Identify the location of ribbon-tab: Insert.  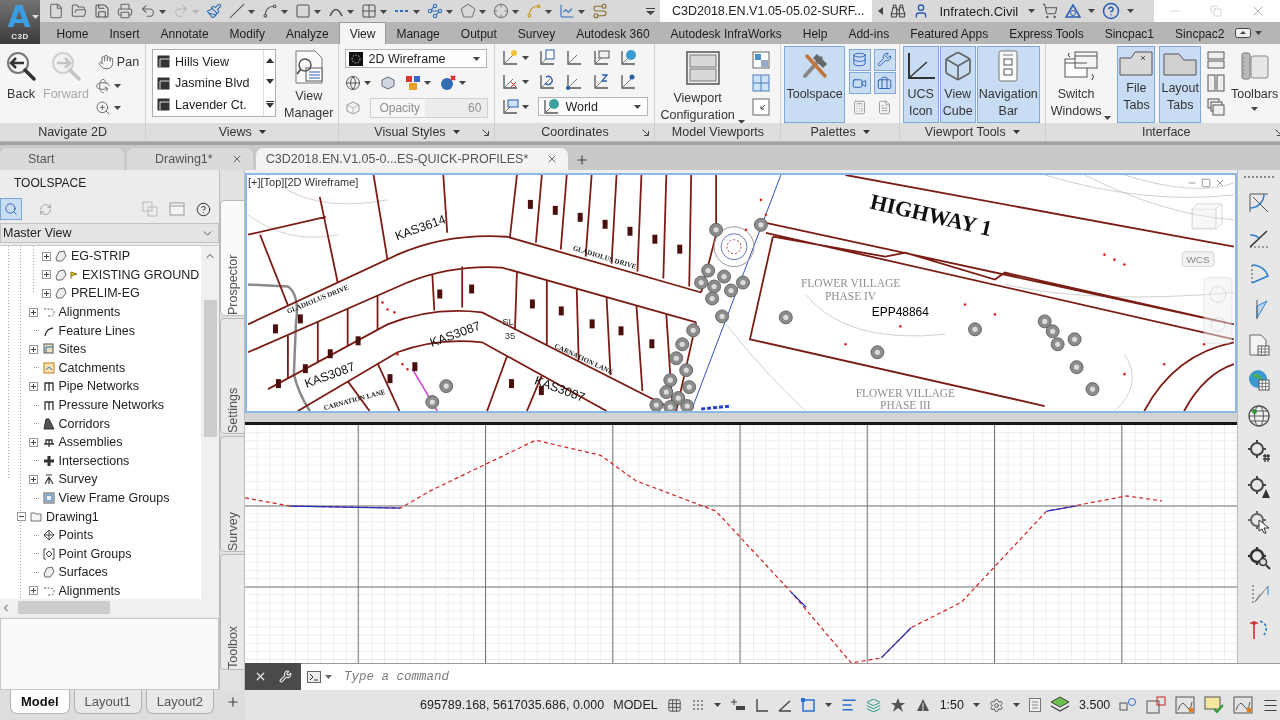
(125, 33).